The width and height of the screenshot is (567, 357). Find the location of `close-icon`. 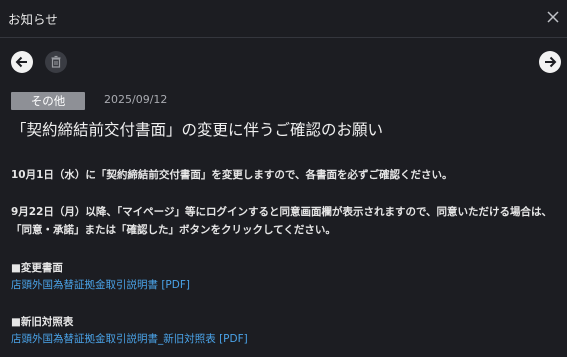

close-icon is located at coordinates (553, 17).